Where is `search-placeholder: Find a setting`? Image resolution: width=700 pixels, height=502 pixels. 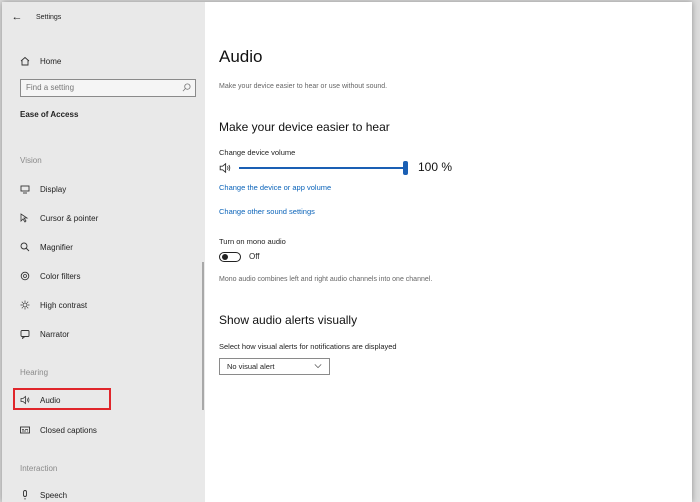 search-placeholder: Find a setting is located at coordinates (50, 87).